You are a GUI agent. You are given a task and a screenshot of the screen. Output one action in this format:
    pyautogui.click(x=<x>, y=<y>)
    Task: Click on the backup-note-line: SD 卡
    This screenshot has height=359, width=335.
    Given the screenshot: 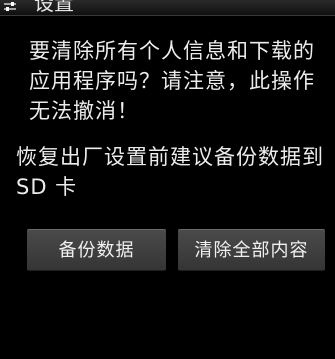 What is the action you would take?
    pyautogui.click(x=47, y=187)
    